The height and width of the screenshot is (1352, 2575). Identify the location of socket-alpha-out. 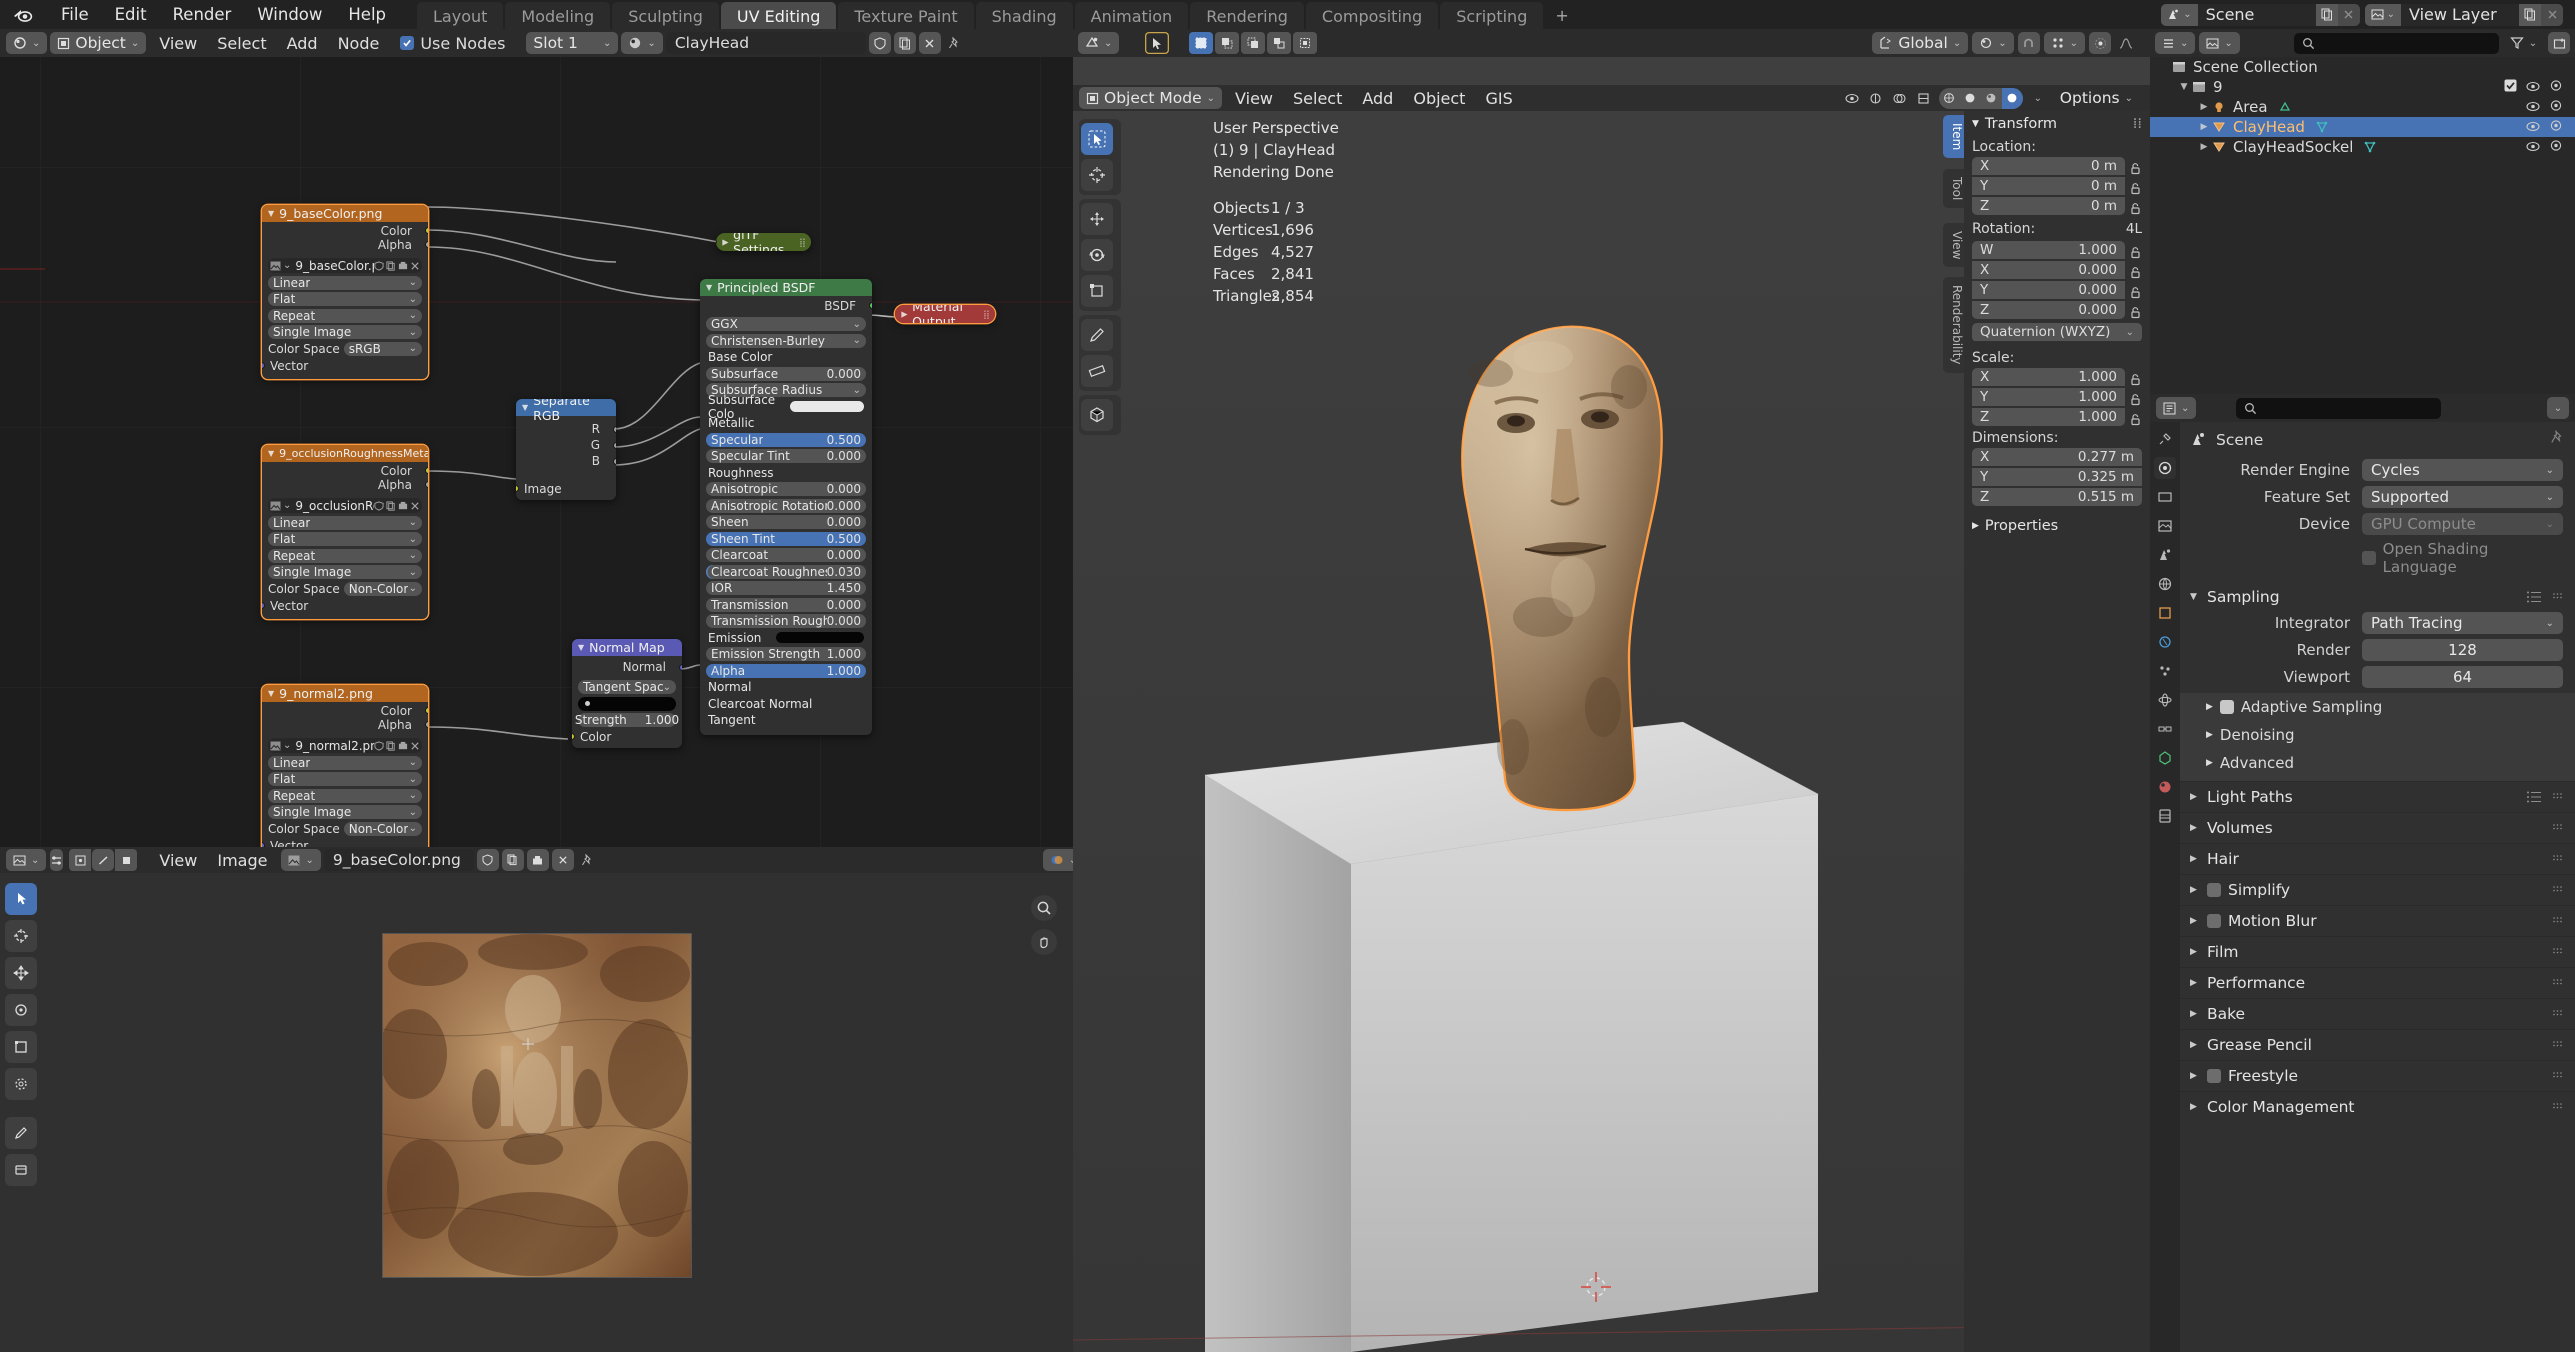
(426, 244).